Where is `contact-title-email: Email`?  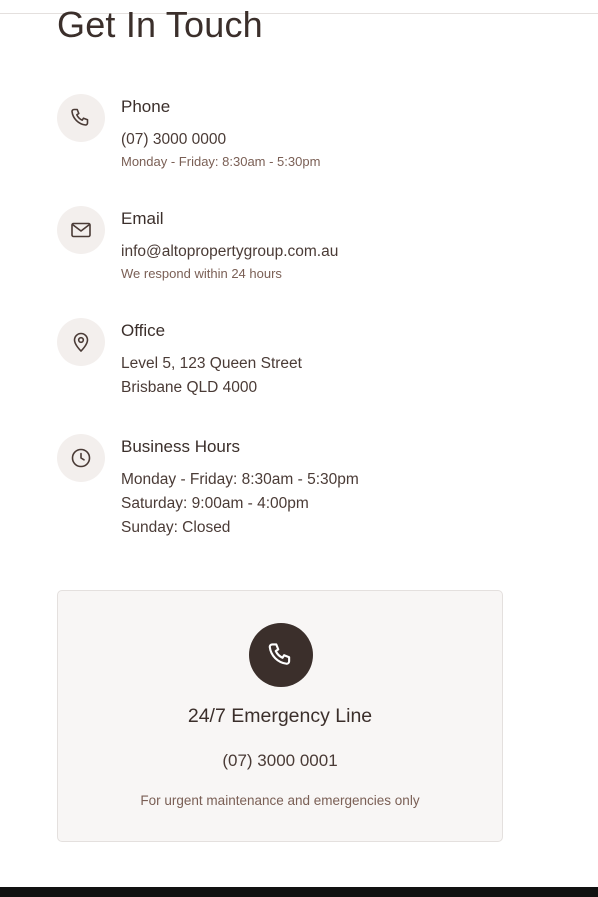
contact-title-email: Email is located at coordinates (142, 218).